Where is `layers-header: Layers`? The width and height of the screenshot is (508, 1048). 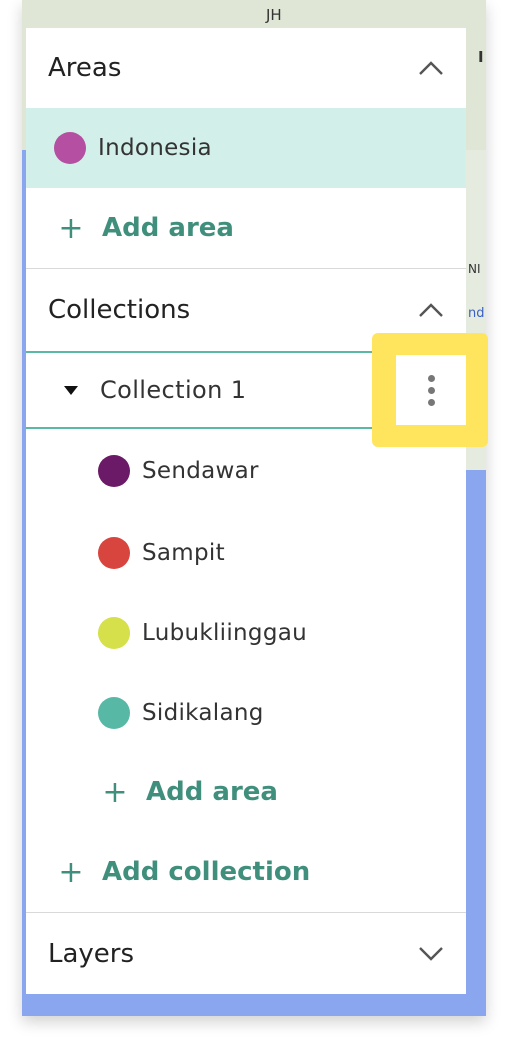 layers-header: Layers is located at coordinates (246, 954).